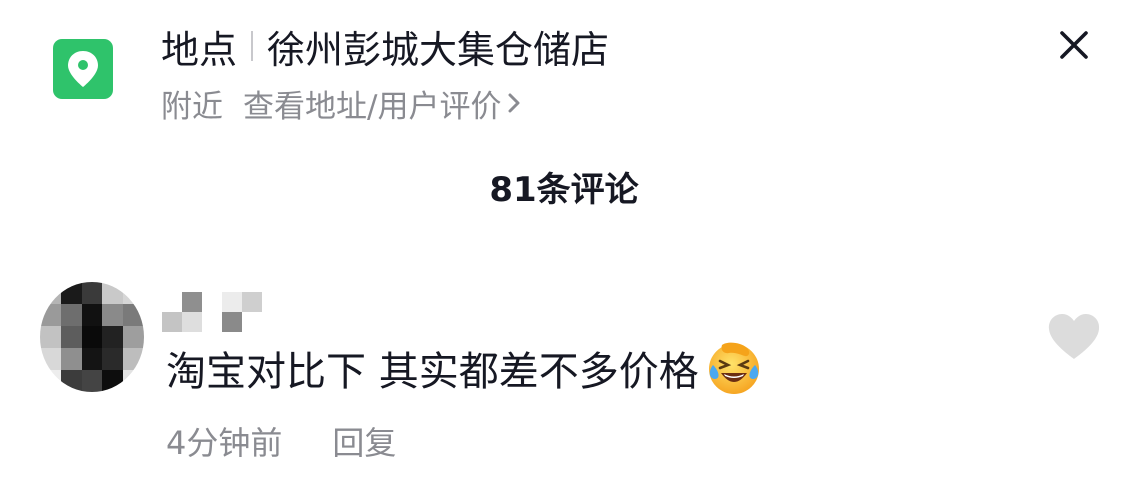 The height and width of the screenshot is (496, 1128). What do you see at coordinates (252, 46) in the screenshot?
I see `header-divider` at bounding box center [252, 46].